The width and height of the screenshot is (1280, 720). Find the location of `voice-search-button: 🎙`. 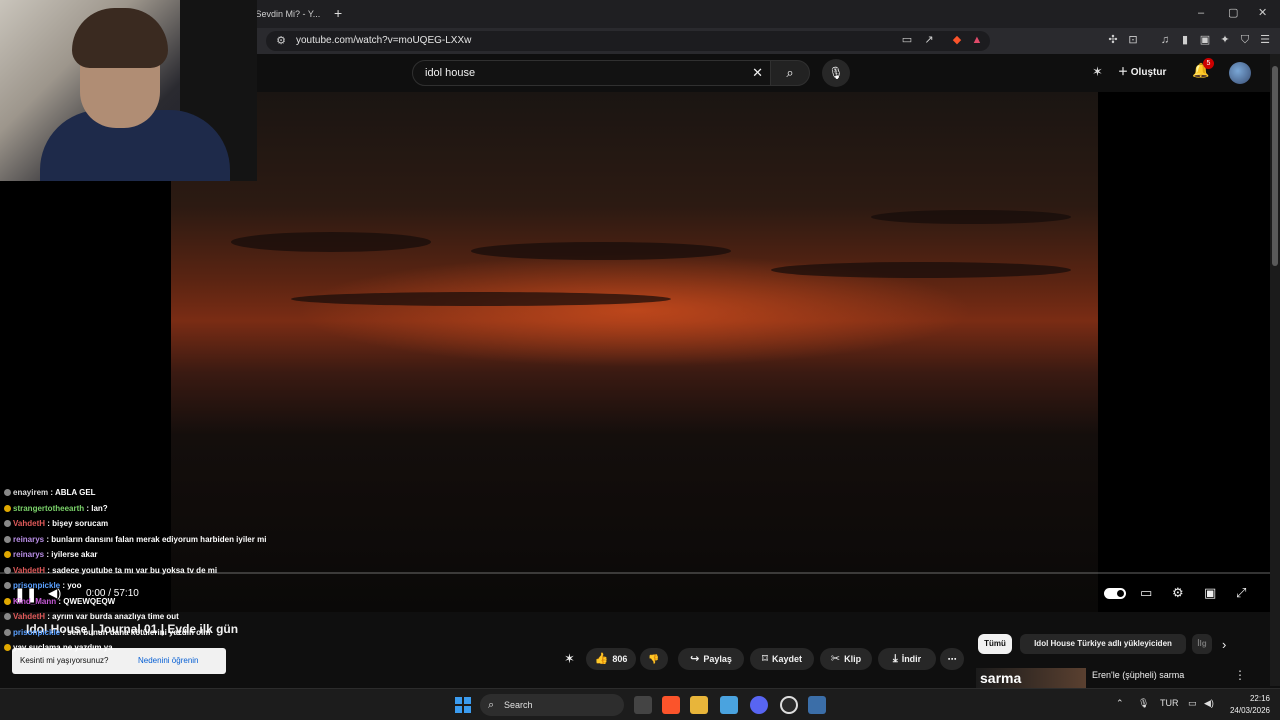

voice-search-button: 🎙 is located at coordinates (836, 73).